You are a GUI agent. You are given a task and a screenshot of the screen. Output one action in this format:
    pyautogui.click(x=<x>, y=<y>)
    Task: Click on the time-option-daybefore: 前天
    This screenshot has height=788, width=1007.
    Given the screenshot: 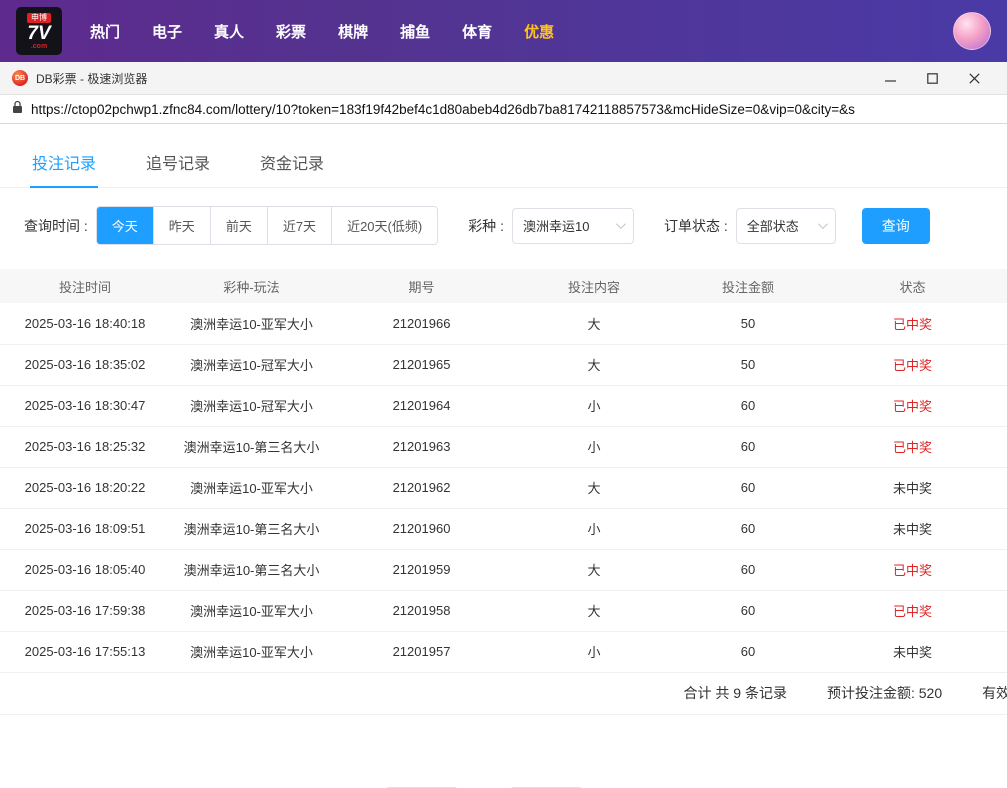 What is the action you would take?
    pyautogui.click(x=238, y=225)
    